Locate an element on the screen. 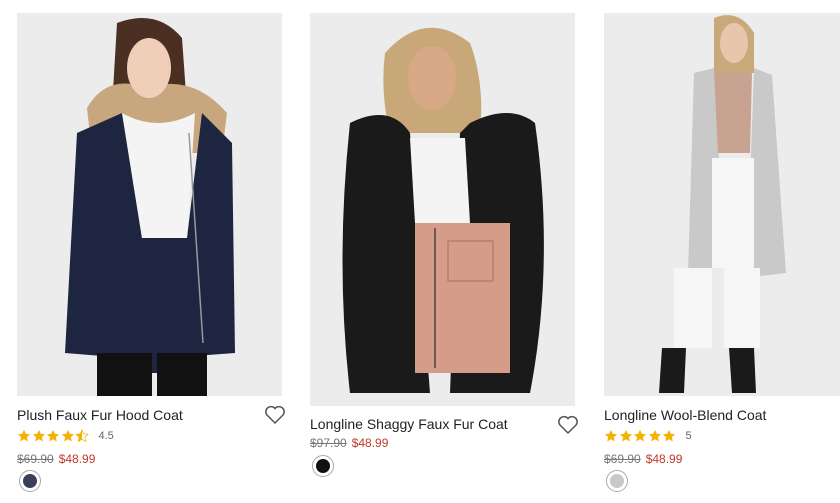  original-price: $97.90 is located at coordinates (328, 443).